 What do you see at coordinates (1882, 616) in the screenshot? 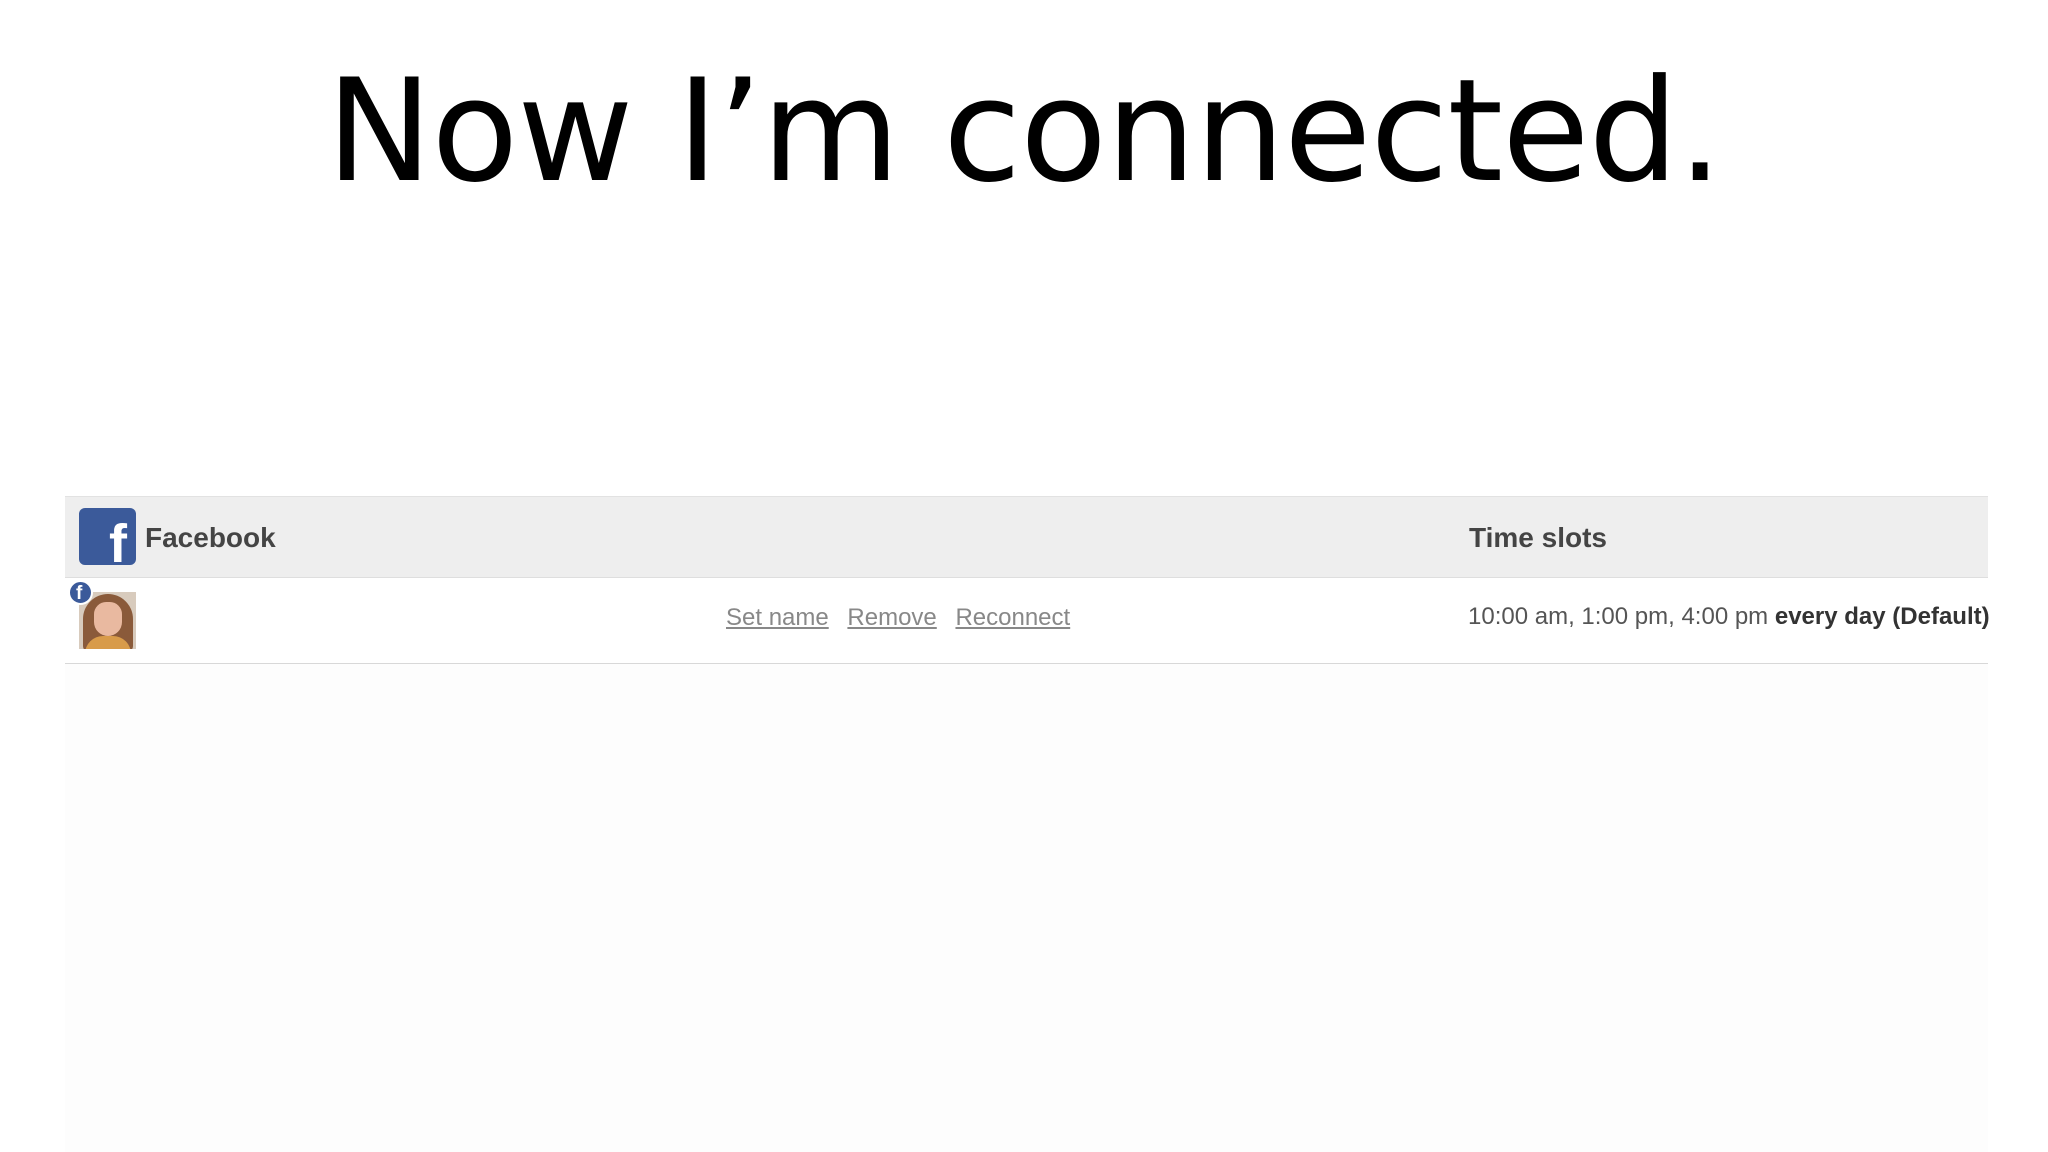
I see `time-slots-frequency: every day (Default)` at bounding box center [1882, 616].